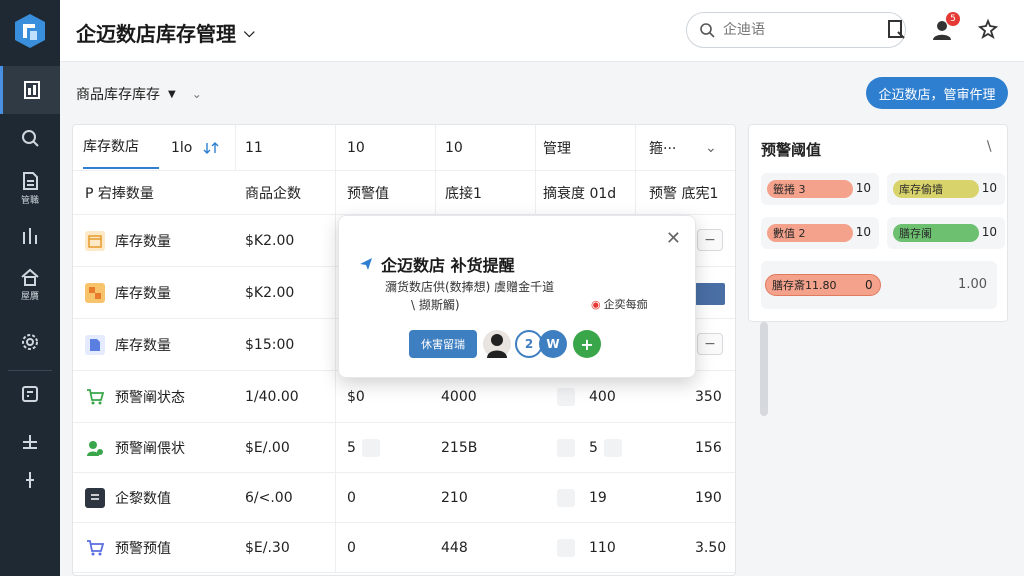 The height and width of the screenshot is (576, 1024). What do you see at coordinates (863, 188) in the screenshot?
I see `threshold-value: 10` at bounding box center [863, 188].